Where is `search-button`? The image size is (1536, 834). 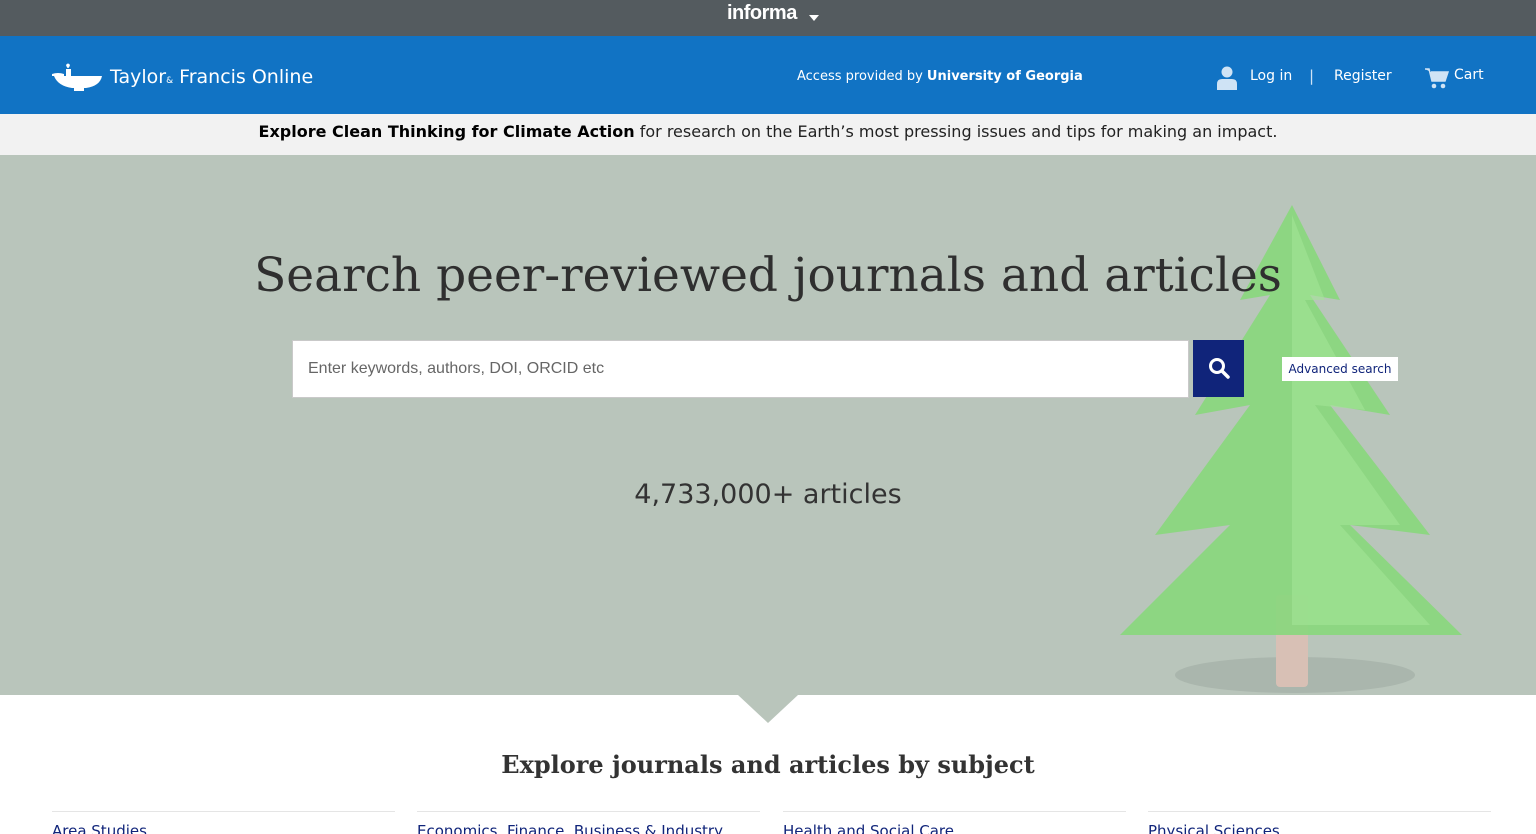 search-button is located at coordinates (1218, 368).